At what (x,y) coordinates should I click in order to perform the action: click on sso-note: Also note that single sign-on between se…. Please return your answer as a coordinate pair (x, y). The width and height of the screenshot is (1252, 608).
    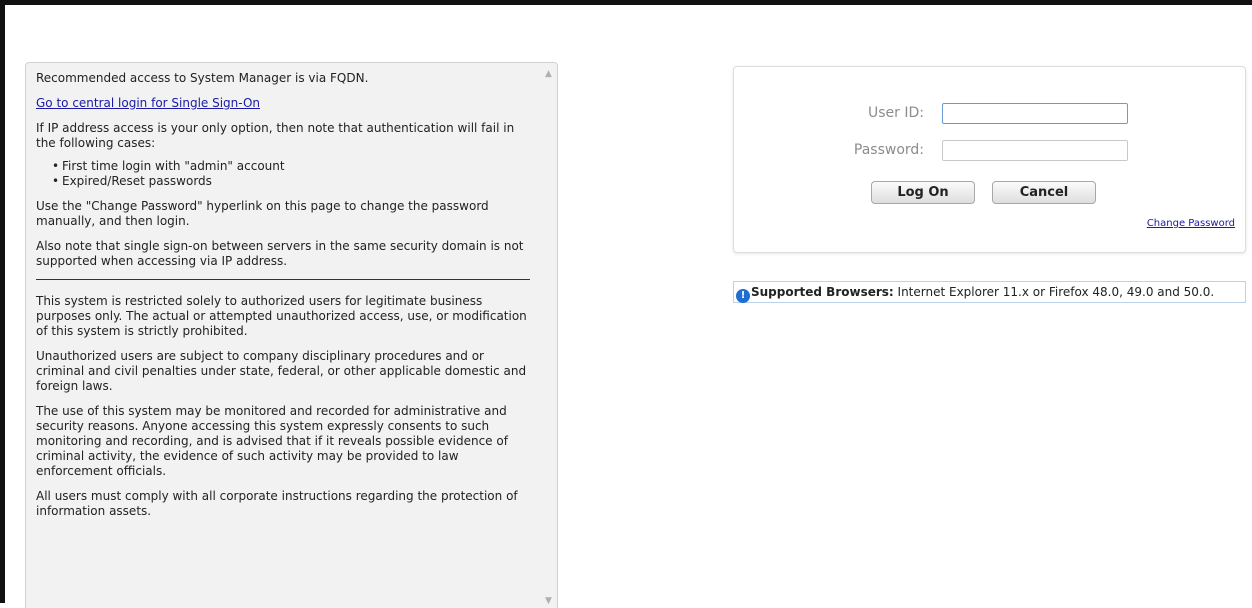
    Looking at the image, I should click on (280, 253).